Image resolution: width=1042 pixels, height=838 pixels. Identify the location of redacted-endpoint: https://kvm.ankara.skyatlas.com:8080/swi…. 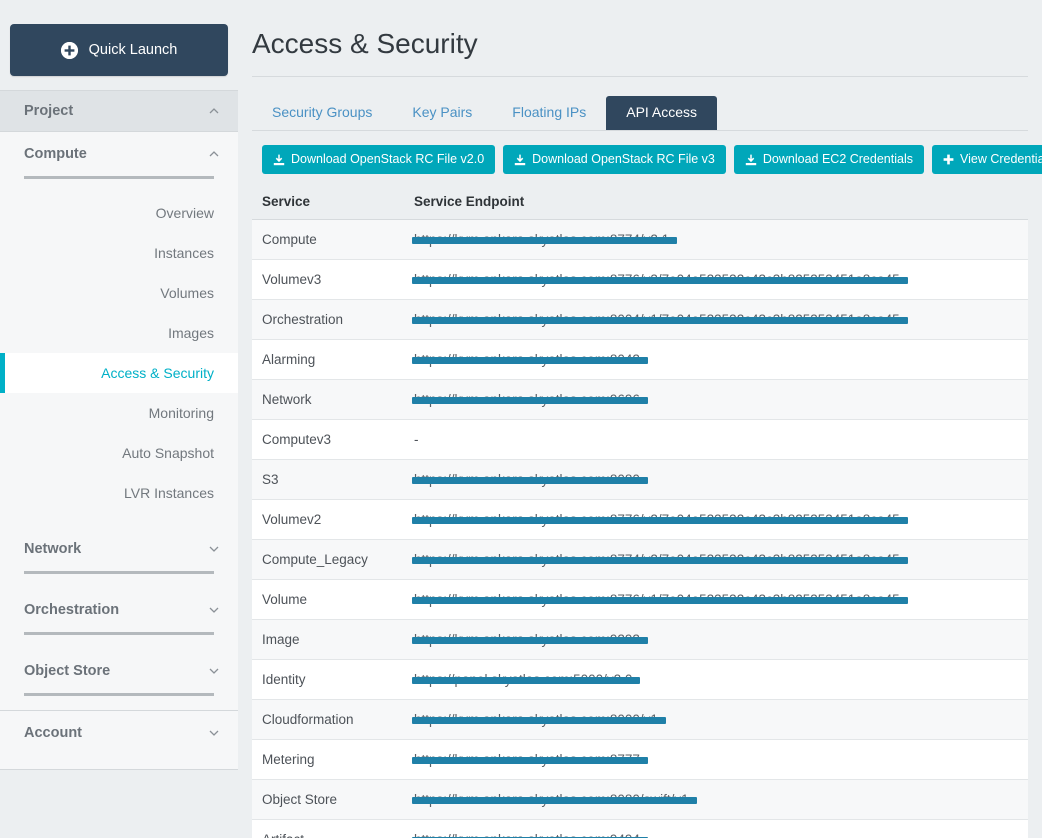
(554, 800).